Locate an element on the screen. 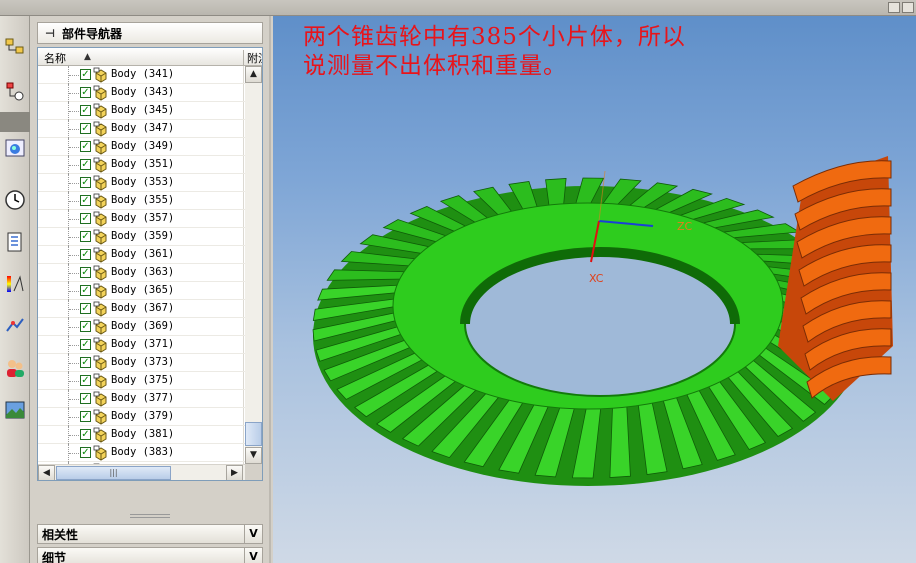 Image resolution: width=916 pixels, height=563 pixels. tree-row: ✓ Body (371) is located at coordinates (141, 345).